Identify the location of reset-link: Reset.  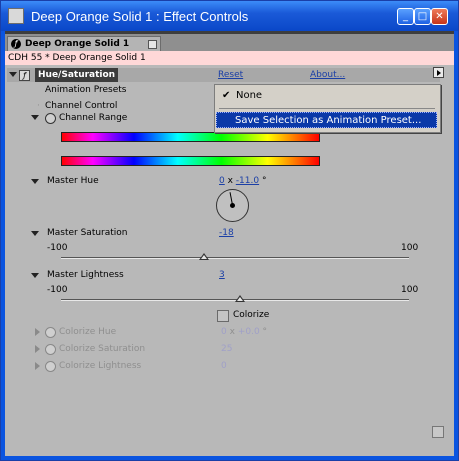
(230, 75).